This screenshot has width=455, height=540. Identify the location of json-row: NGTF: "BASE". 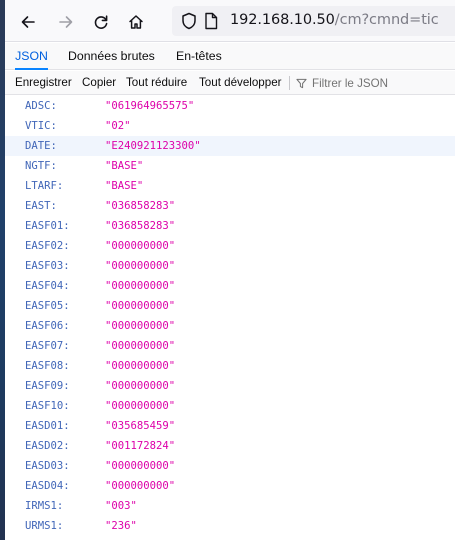
(230, 166).